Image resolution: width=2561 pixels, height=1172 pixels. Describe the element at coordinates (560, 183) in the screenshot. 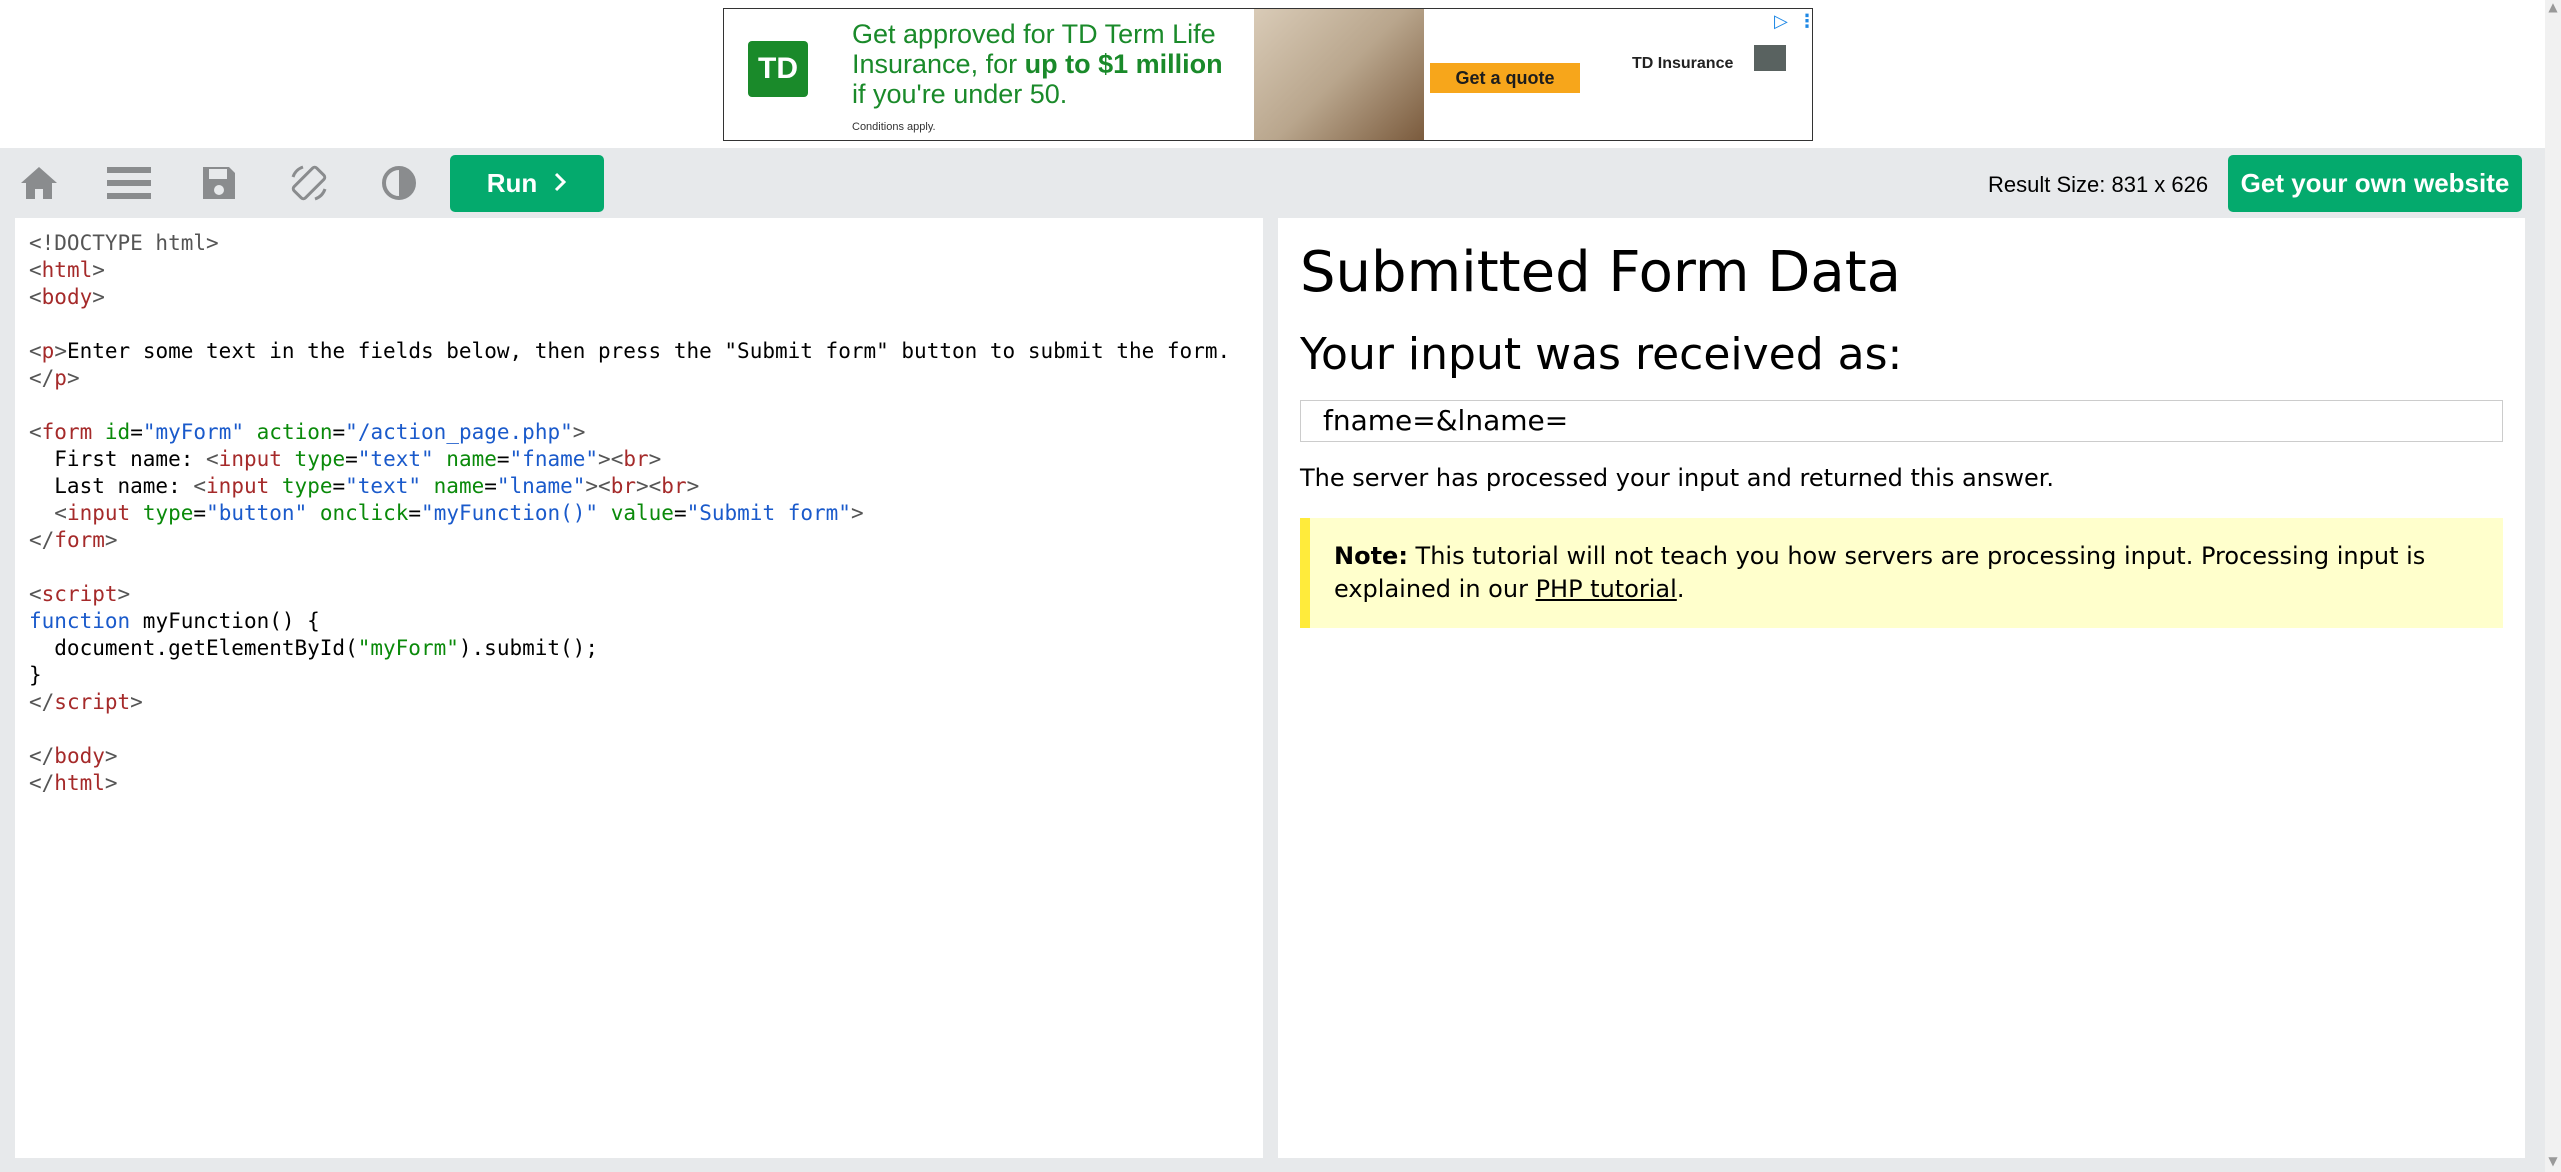

I see `chevron-right-icon` at that location.